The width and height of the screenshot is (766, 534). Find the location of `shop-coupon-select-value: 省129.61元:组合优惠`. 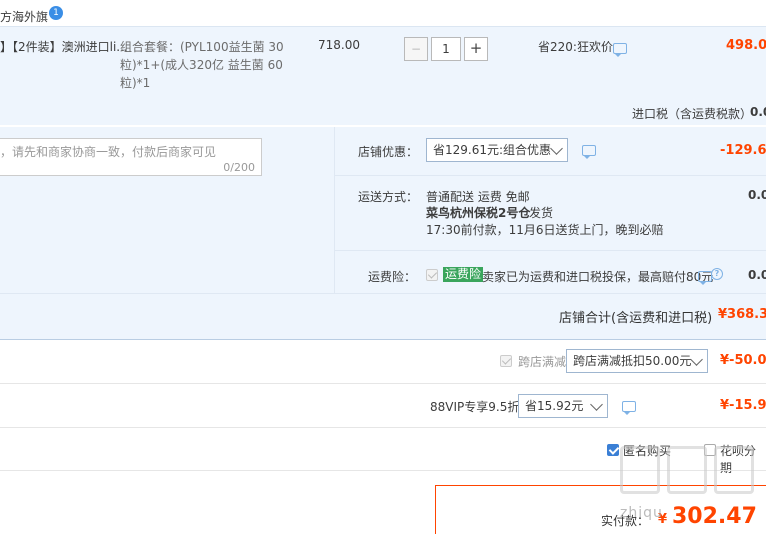

shop-coupon-select-value: 省129.61元:组合优惠 is located at coordinates (492, 150).